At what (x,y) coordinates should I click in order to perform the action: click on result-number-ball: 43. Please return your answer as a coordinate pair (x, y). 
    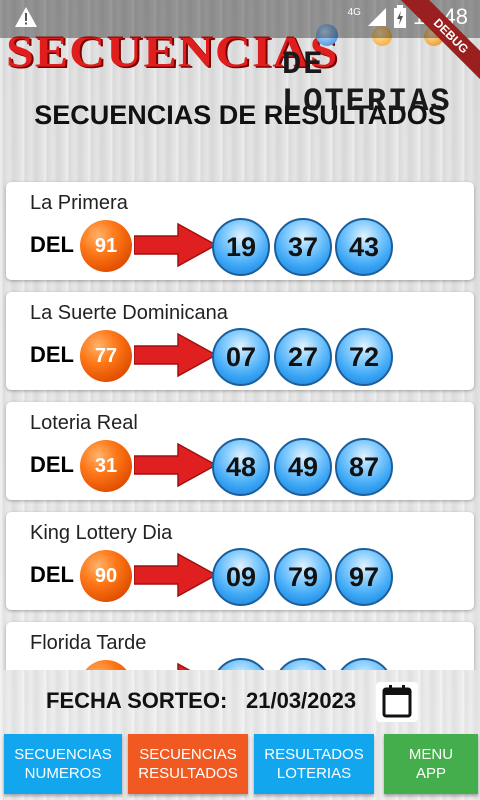
    Looking at the image, I should click on (364, 247).